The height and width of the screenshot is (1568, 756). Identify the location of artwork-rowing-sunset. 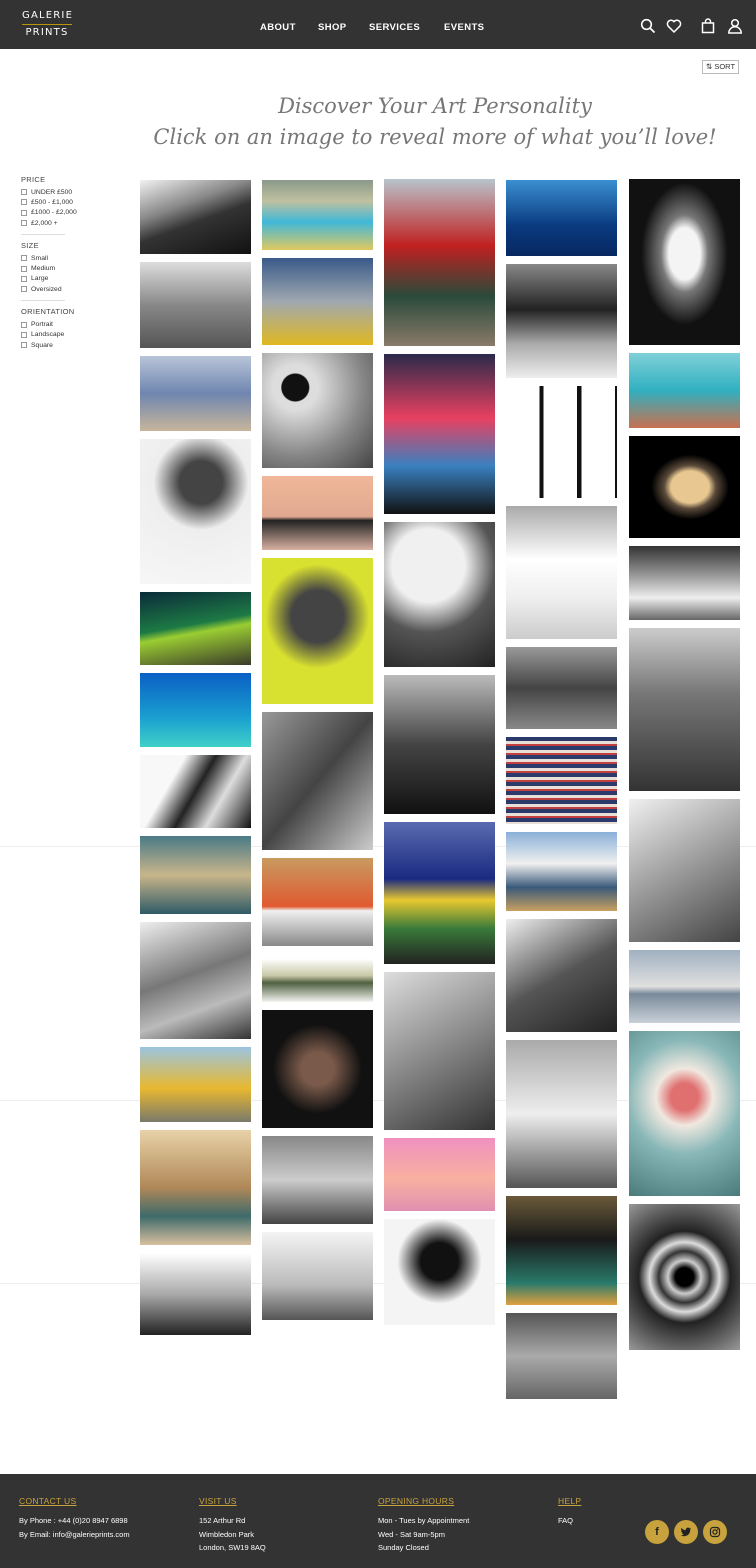
(317, 513).